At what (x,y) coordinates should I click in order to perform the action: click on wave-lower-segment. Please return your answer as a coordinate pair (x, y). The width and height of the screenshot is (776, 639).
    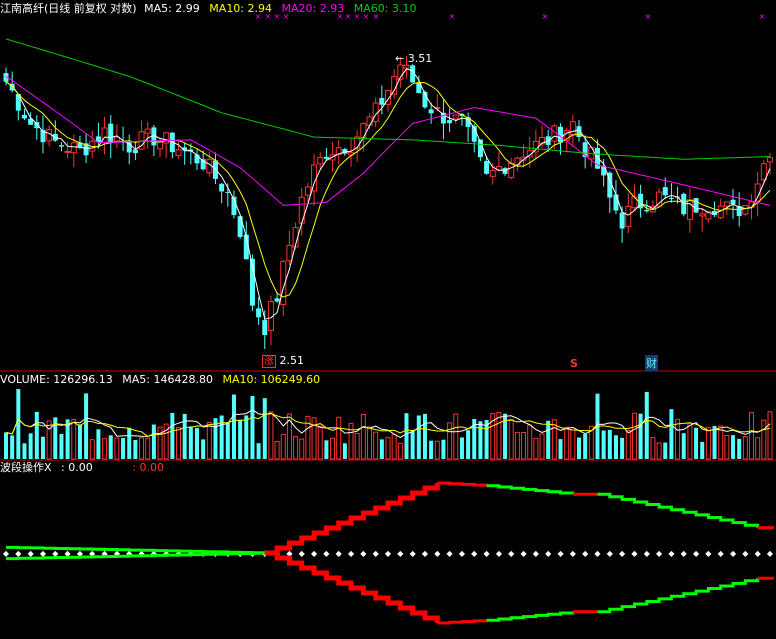
    Looking at the image, I should click on (678, 596).